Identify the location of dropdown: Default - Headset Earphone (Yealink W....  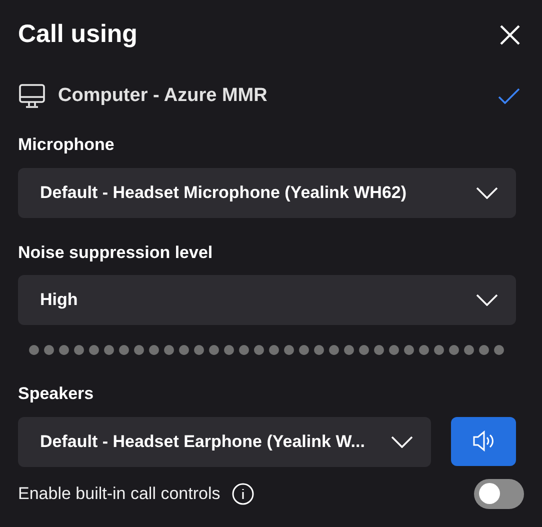
(224, 441).